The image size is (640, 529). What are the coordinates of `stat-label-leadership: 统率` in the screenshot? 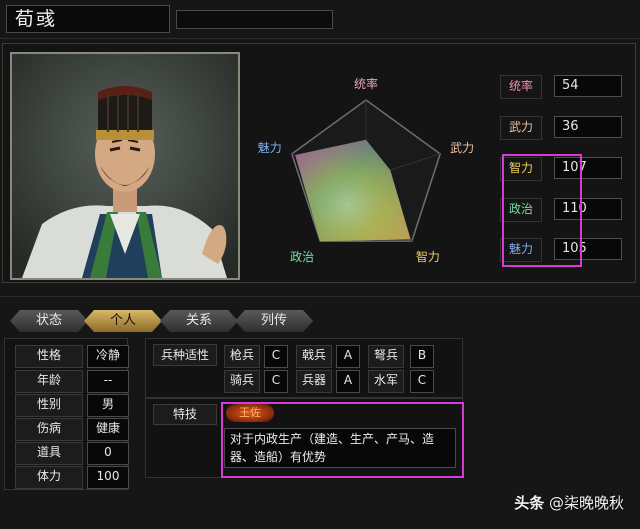 It's located at (521, 87).